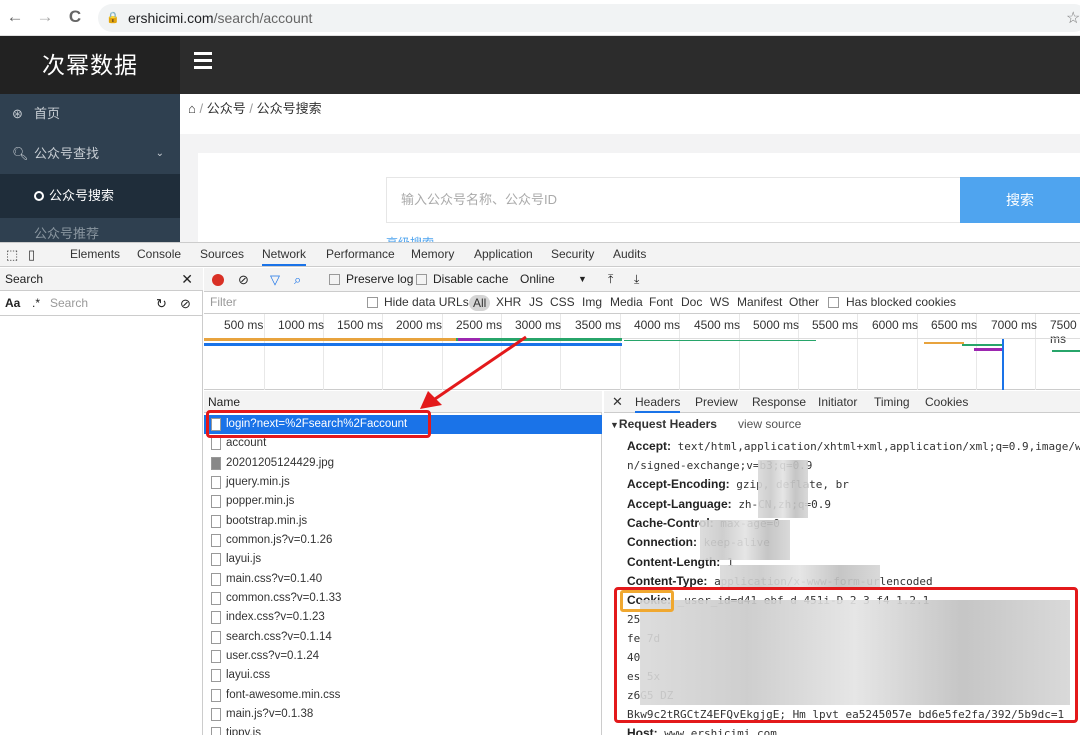 The image size is (1080, 735). What do you see at coordinates (334, 279) in the screenshot?
I see `preserve-log-checkbox` at bounding box center [334, 279].